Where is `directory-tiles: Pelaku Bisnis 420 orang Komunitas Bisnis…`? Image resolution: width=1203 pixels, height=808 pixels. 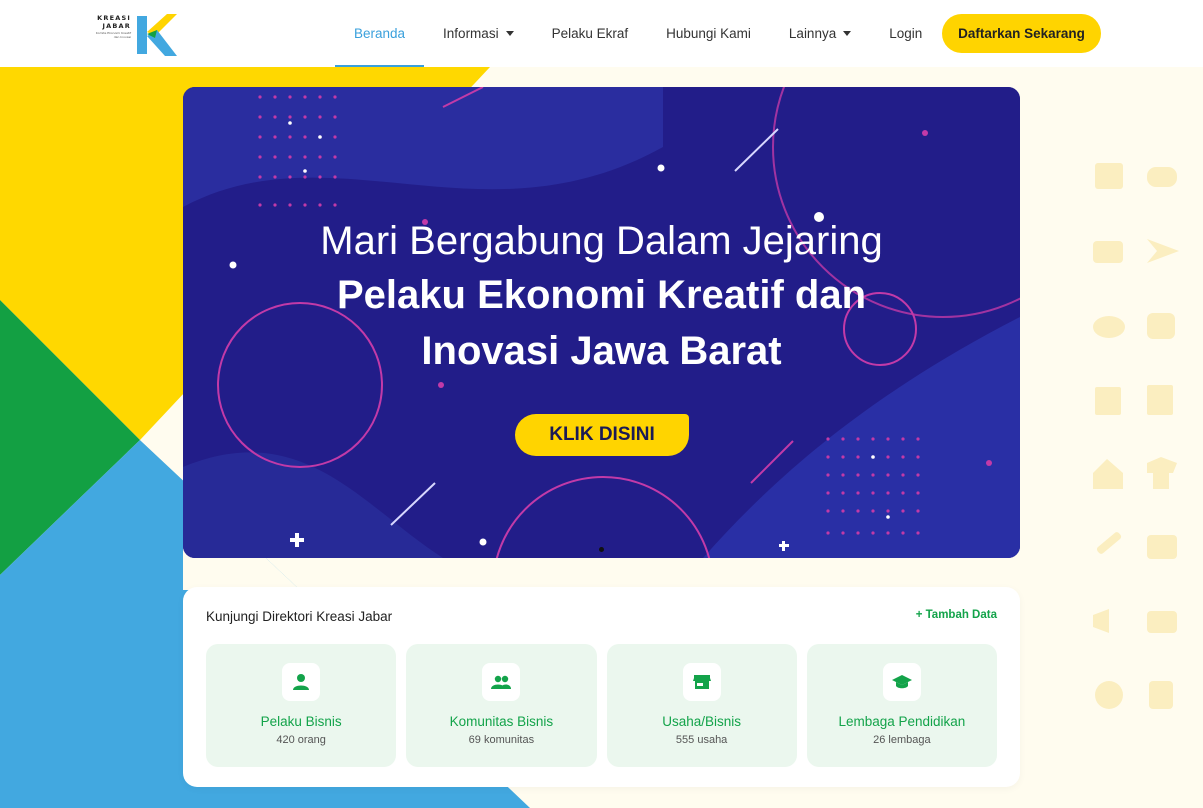 directory-tiles: Pelaku Bisnis 420 orang Komunitas Bisnis… is located at coordinates (601, 705).